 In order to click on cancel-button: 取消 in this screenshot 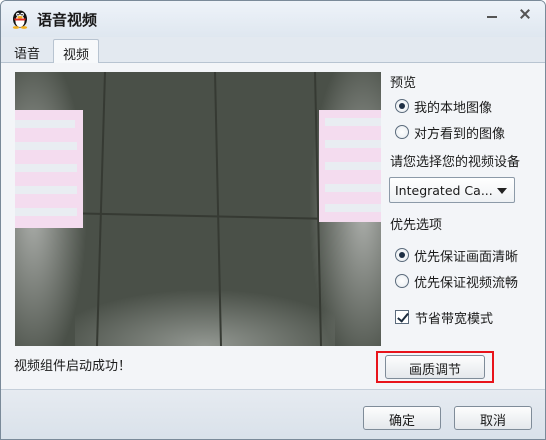, I will do `click(493, 418)`.